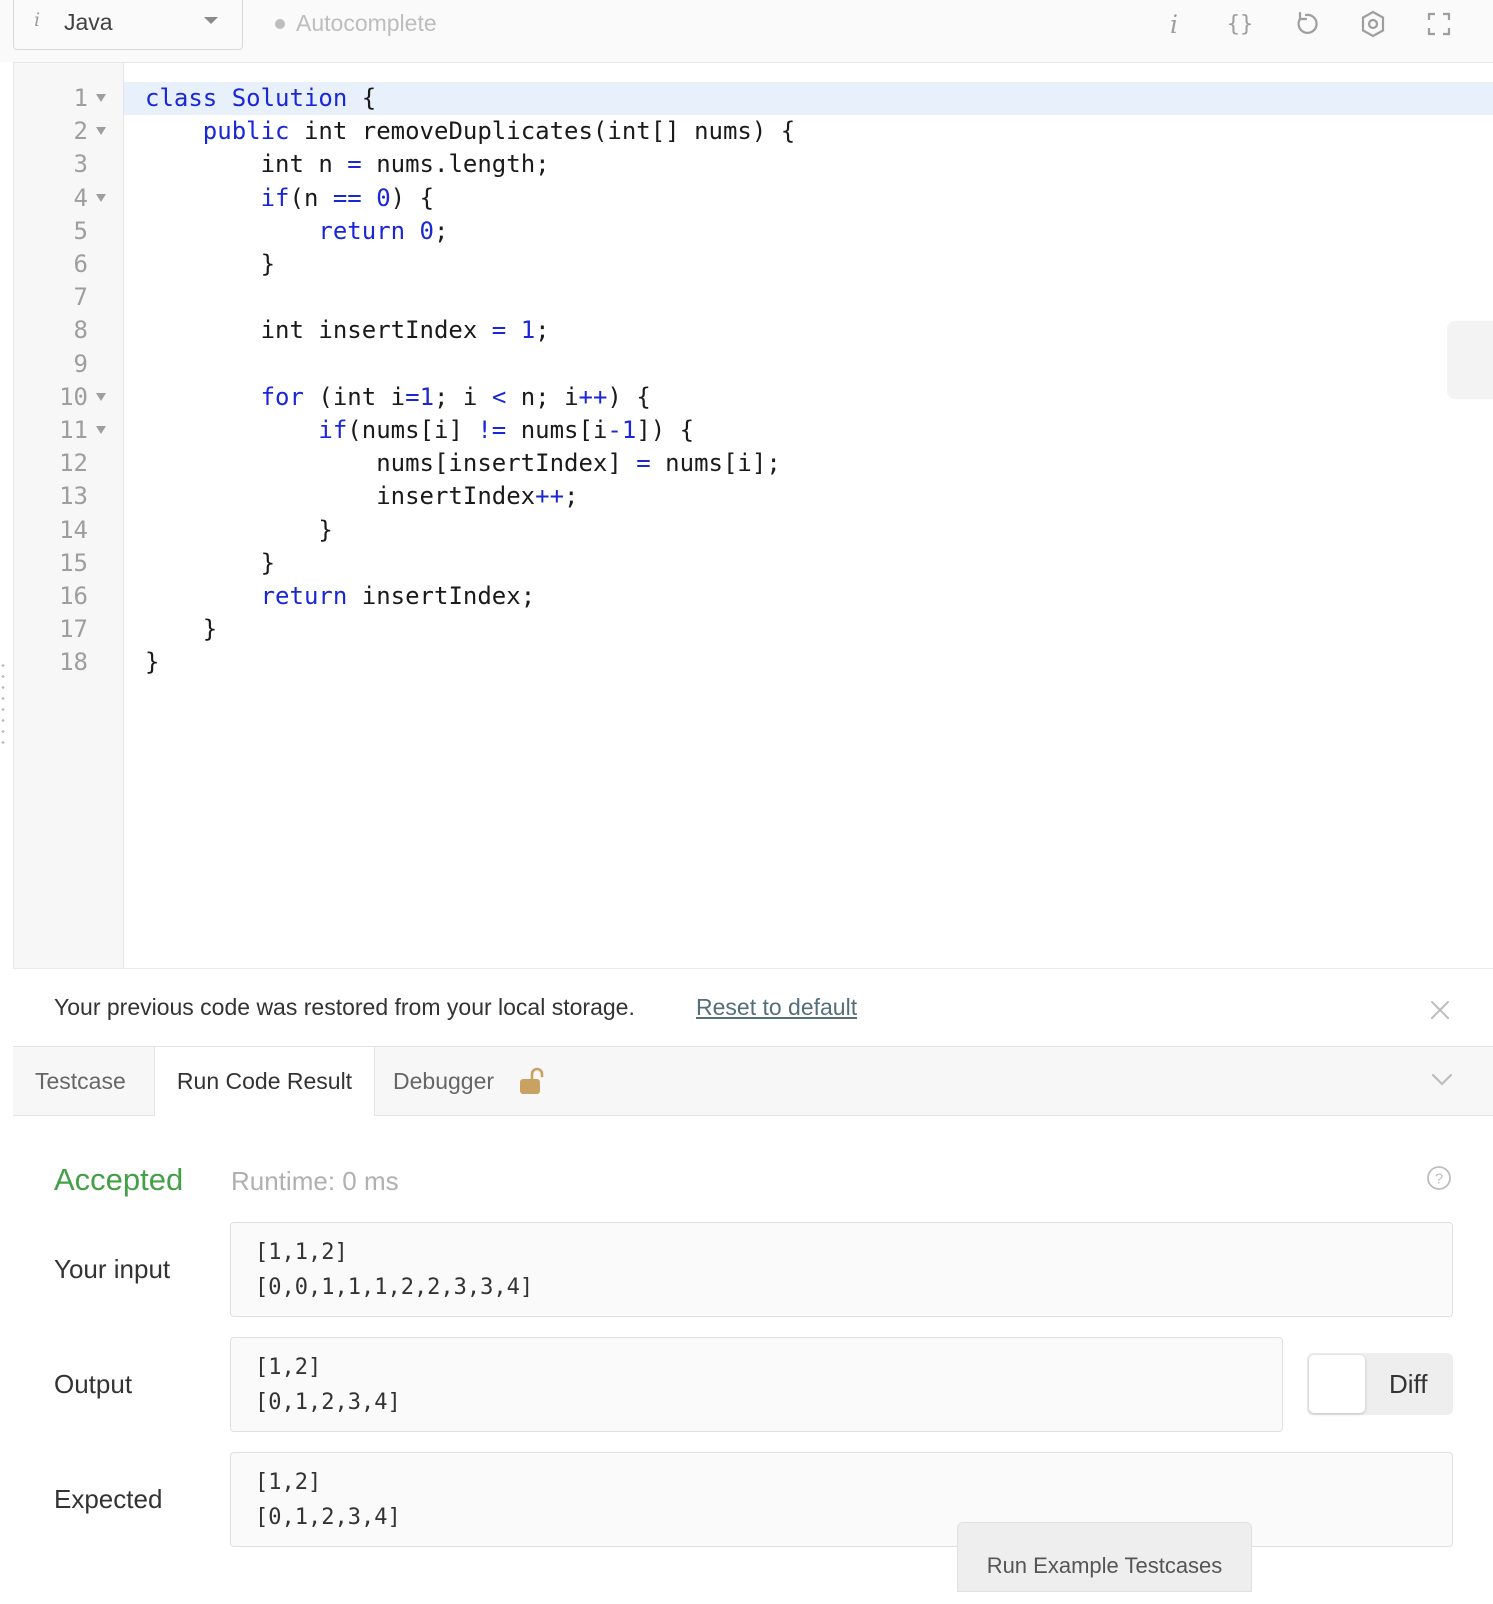 This screenshot has width=1493, height=1604. What do you see at coordinates (532, 1080) in the screenshot?
I see `lock-icon` at bounding box center [532, 1080].